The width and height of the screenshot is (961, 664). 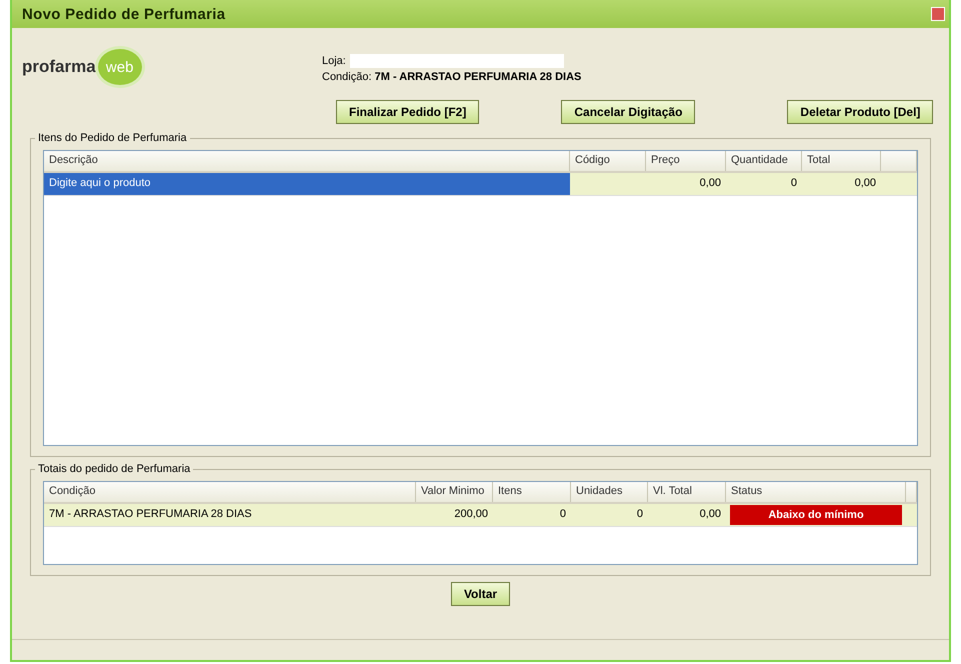 What do you see at coordinates (230, 492) in the screenshot?
I see `column-header: Condição` at bounding box center [230, 492].